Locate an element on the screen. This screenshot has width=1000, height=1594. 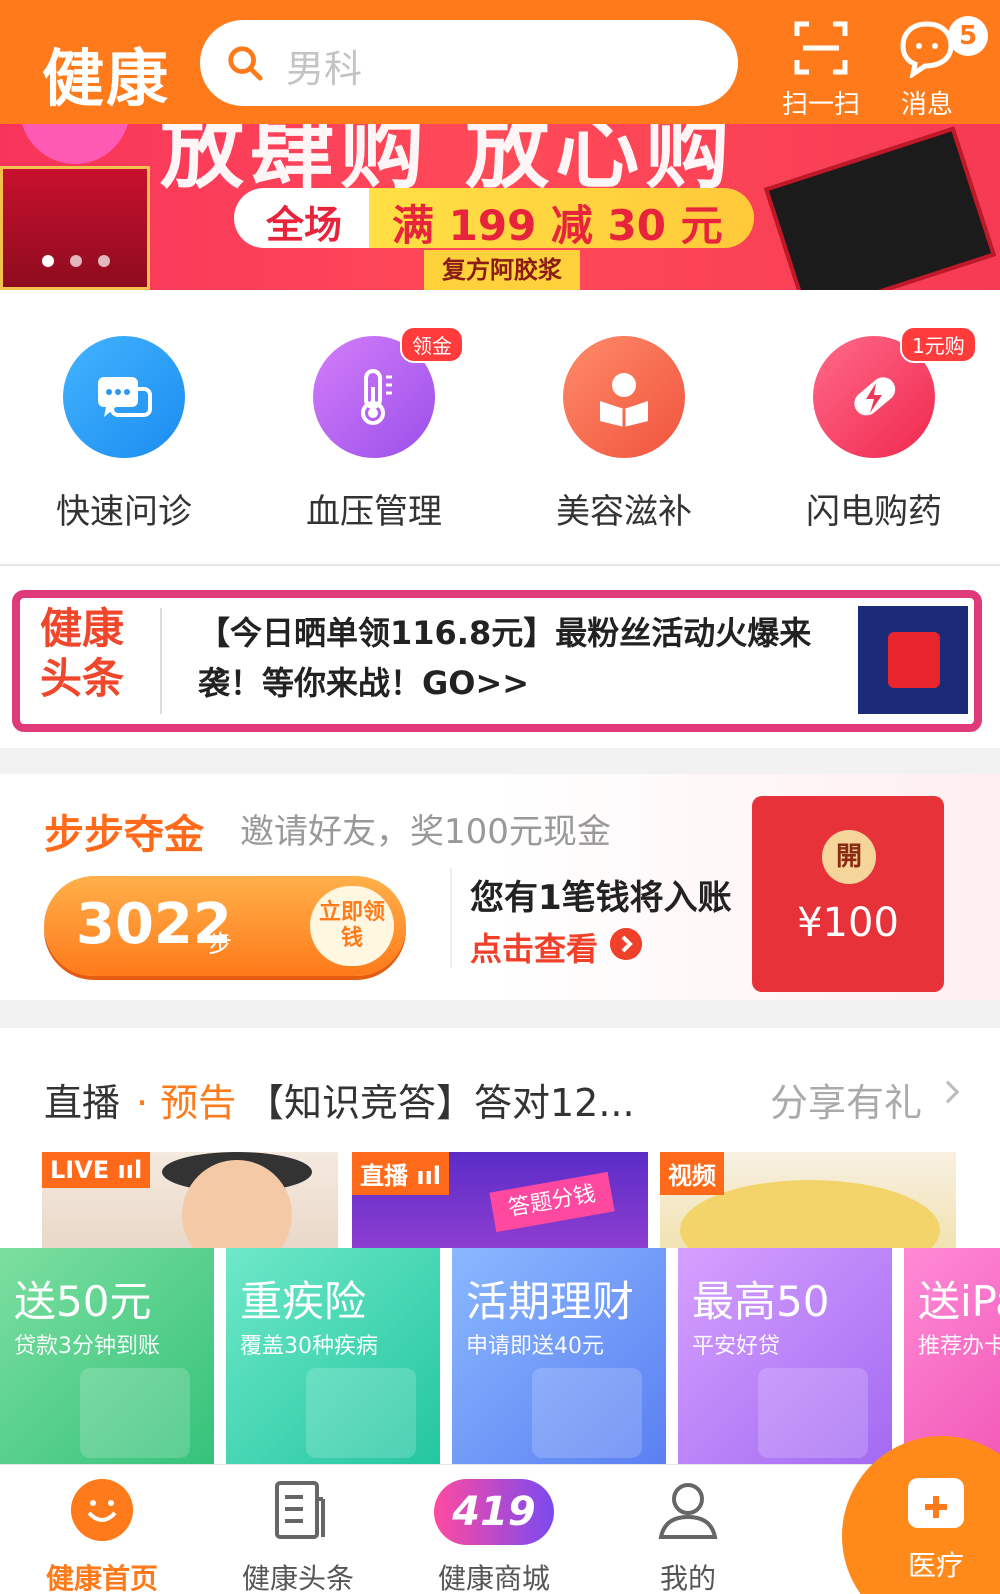
pending-money-text: 您有1笔钱将入账 is located at coordinates (601, 898).